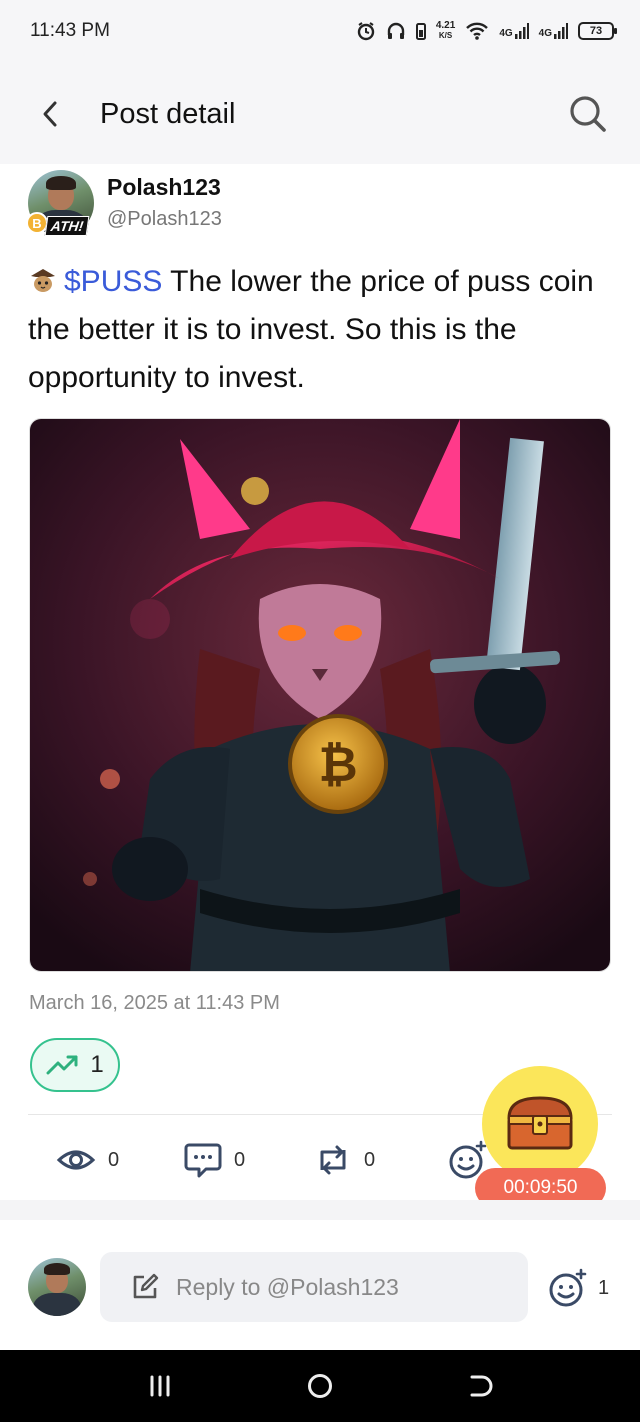 The width and height of the screenshot is (640, 1422). Describe the element at coordinates (168, 114) in the screenshot. I see `page-title: Post detail` at that location.